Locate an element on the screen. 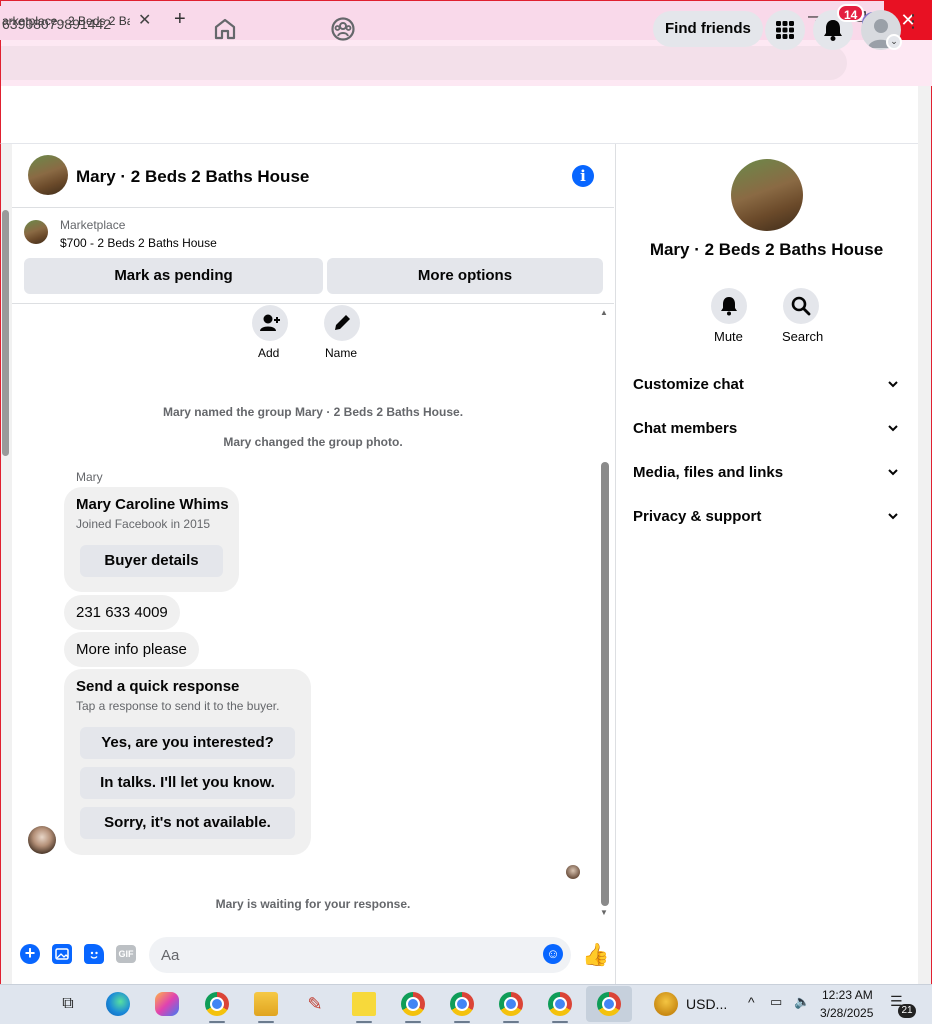  home-icon is located at coordinates (225, 31).